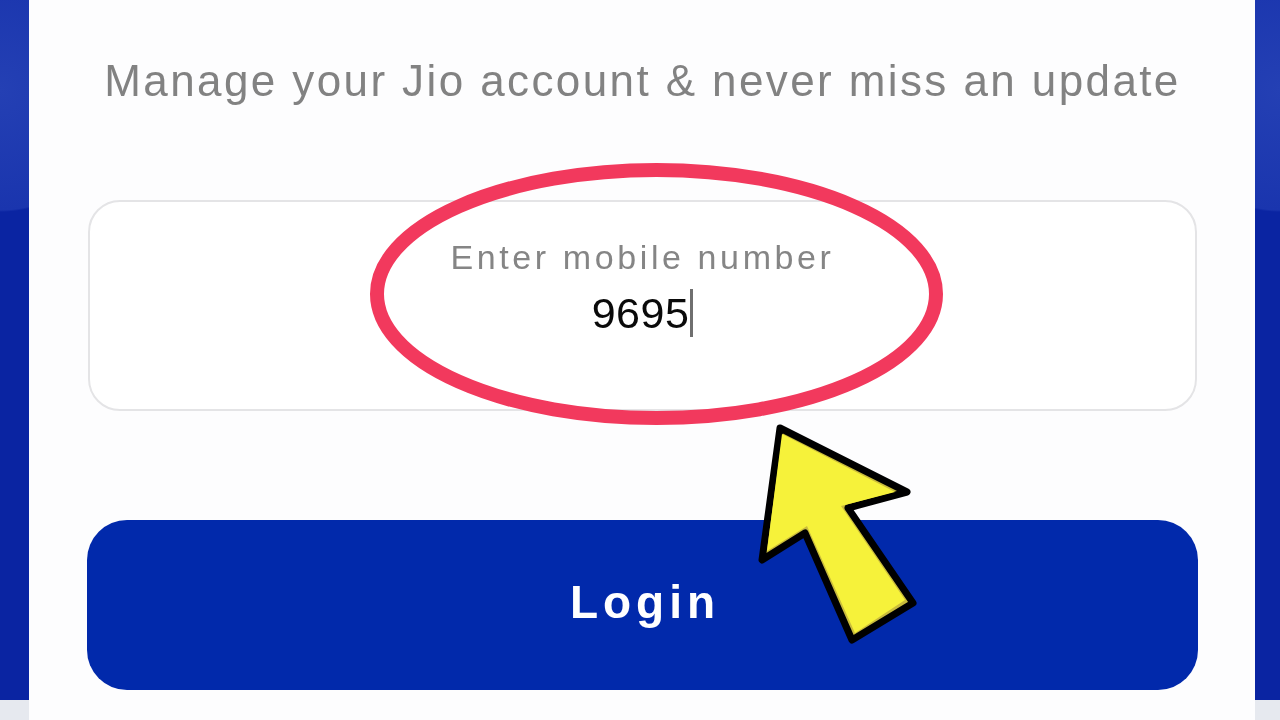 The width and height of the screenshot is (1280, 720). What do you see at coordinates (642, 81) in the screenshot?
I see `subtitle: Manage your Jio account & never miss an update` at bounding box center [642, 81].